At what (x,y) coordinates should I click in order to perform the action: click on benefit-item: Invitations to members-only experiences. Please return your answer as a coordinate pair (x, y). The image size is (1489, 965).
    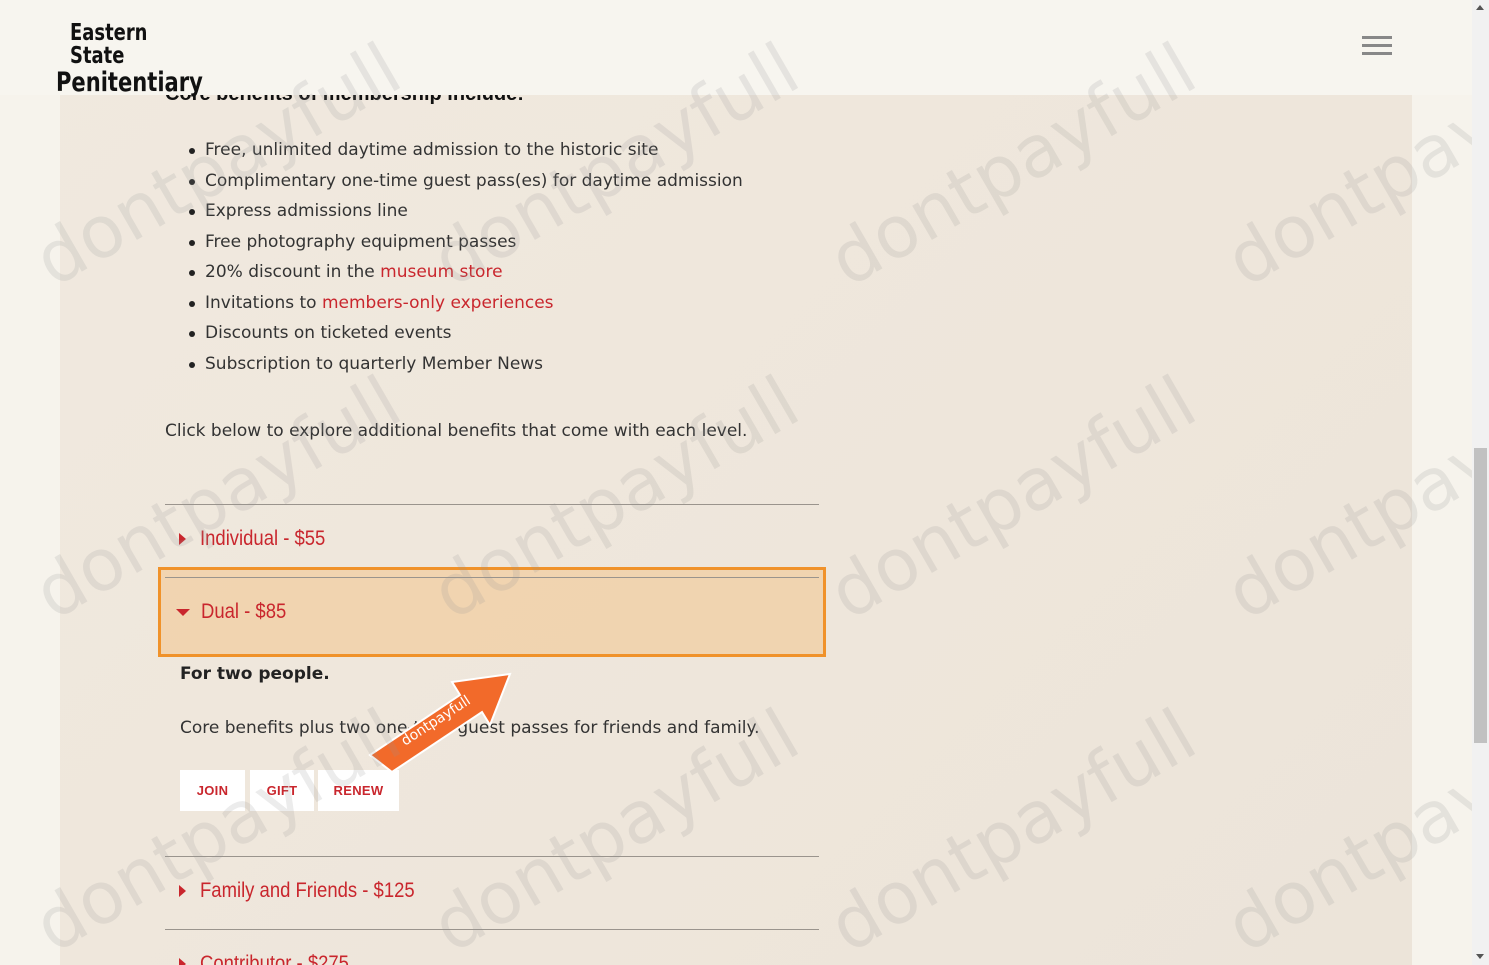
    Looking at the image, I should click on (454, 303).